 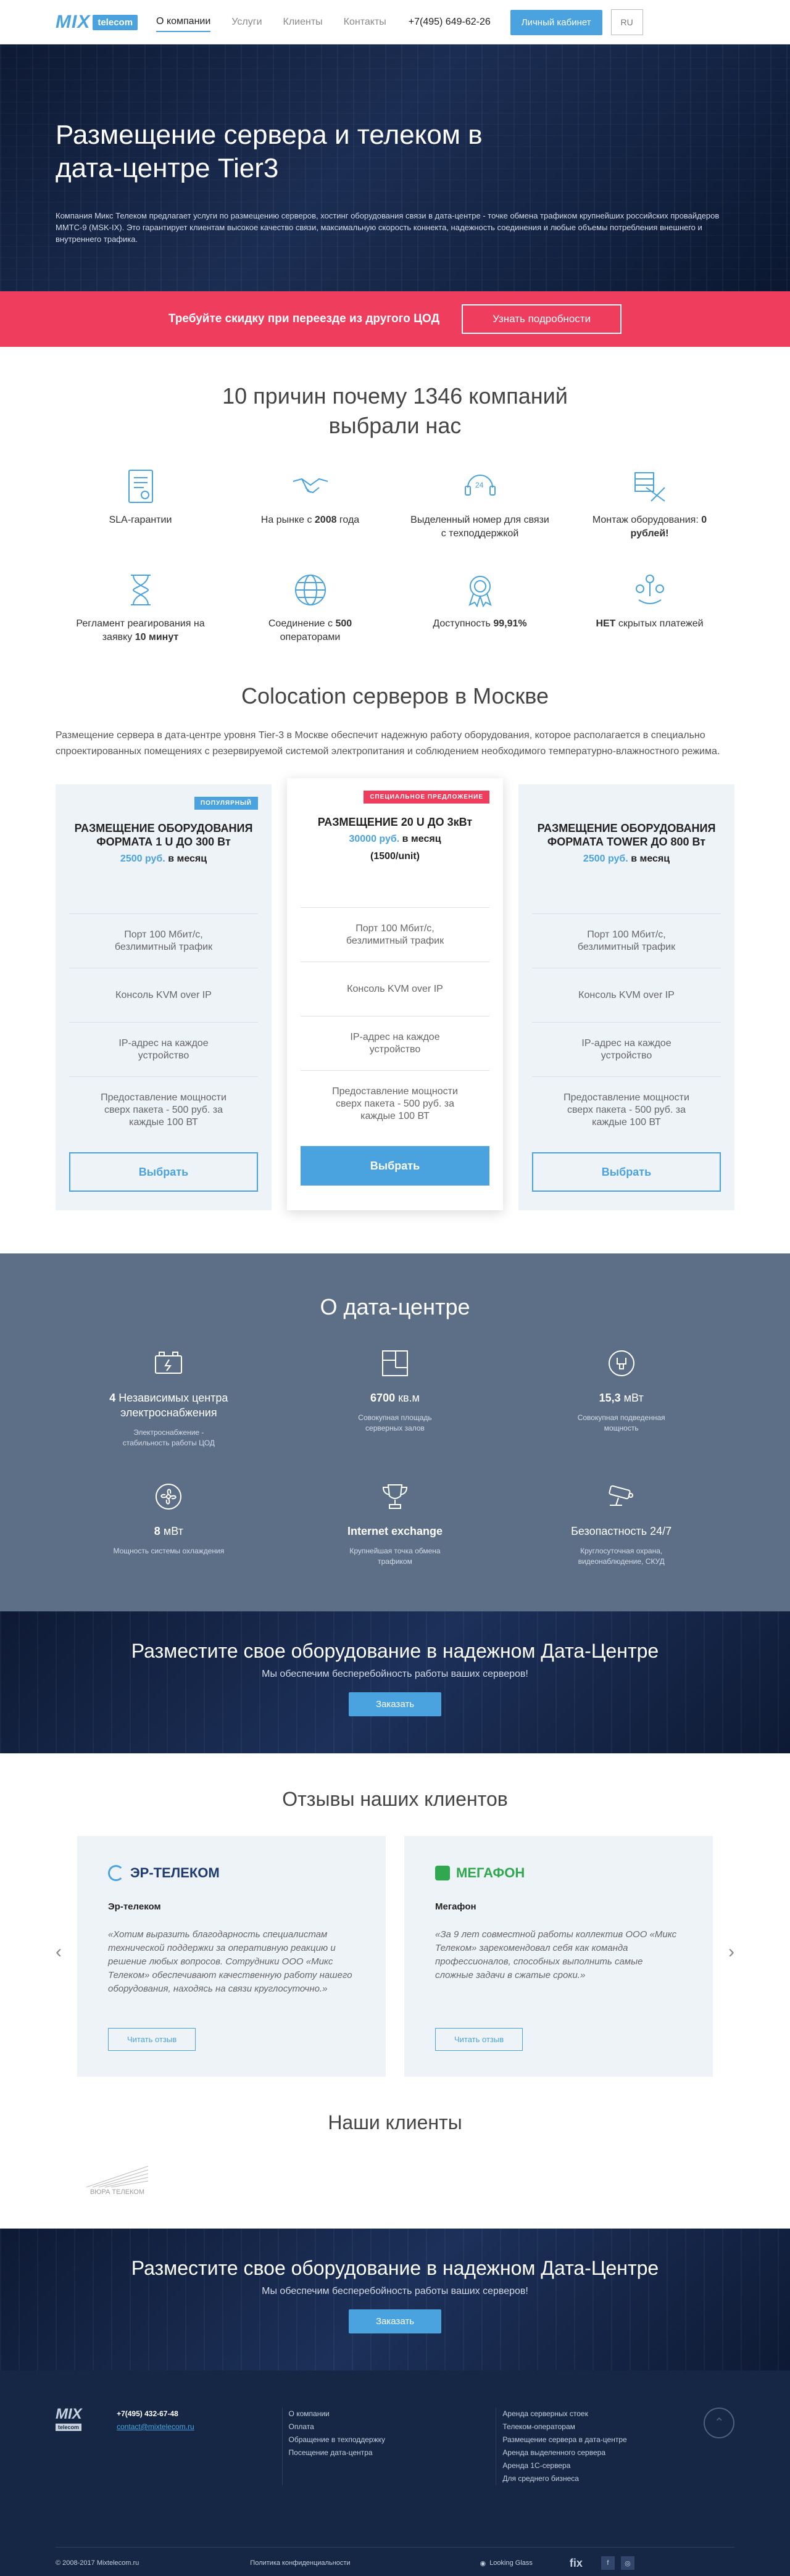 I want to click on nav-clients: Клиенты, so click(x=303, y=22).